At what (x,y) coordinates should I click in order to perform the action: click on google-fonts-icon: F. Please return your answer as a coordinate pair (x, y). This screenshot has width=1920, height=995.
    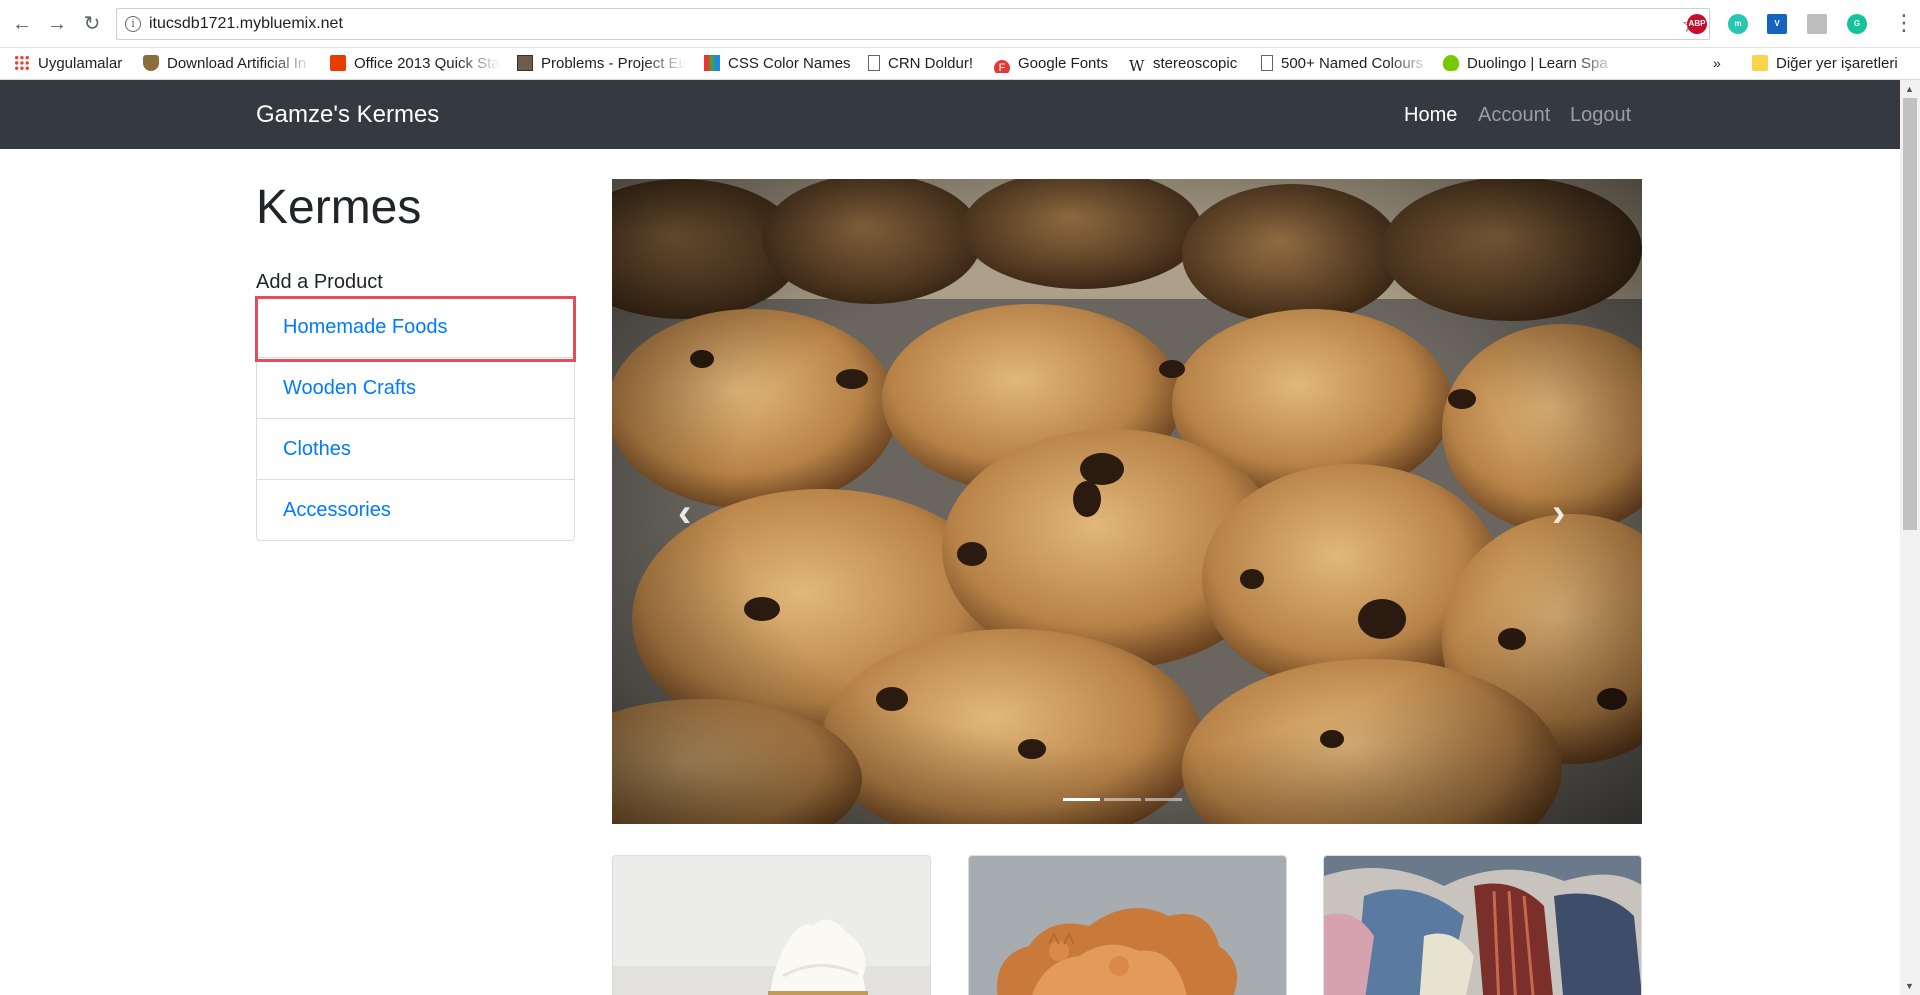
    Looking at the image, I should click on (1002, 66).